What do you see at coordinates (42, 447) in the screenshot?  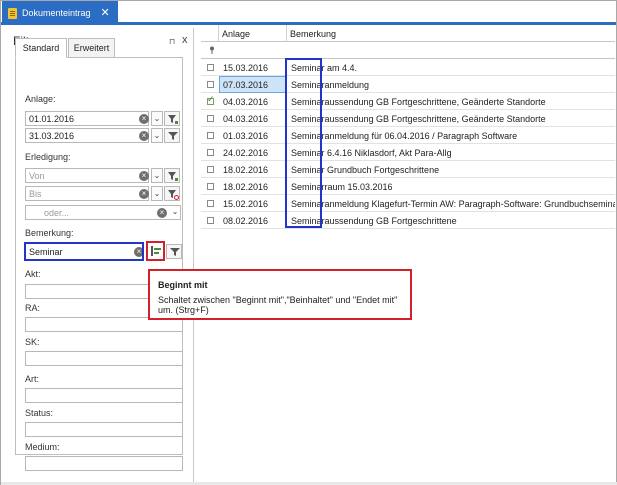 I see `medium-label: Medium:` at bounding box center [42, 447].